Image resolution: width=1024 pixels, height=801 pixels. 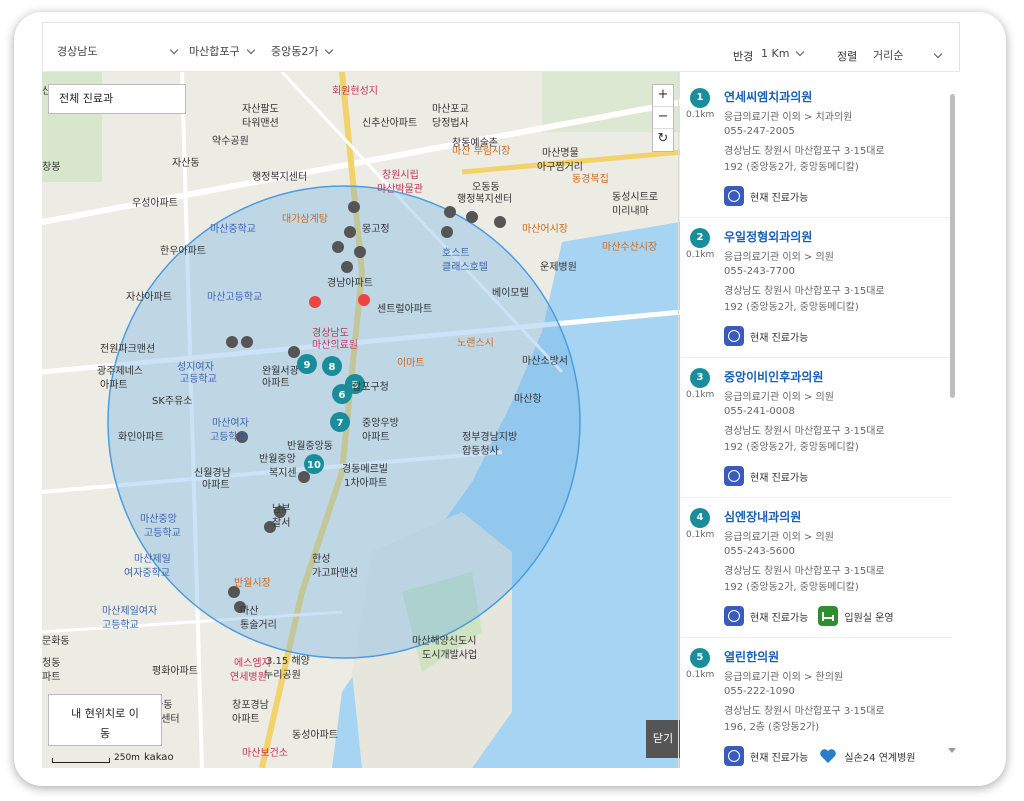 I want to click on map-place-label: 회원현성지, so click(x=355, y=91).